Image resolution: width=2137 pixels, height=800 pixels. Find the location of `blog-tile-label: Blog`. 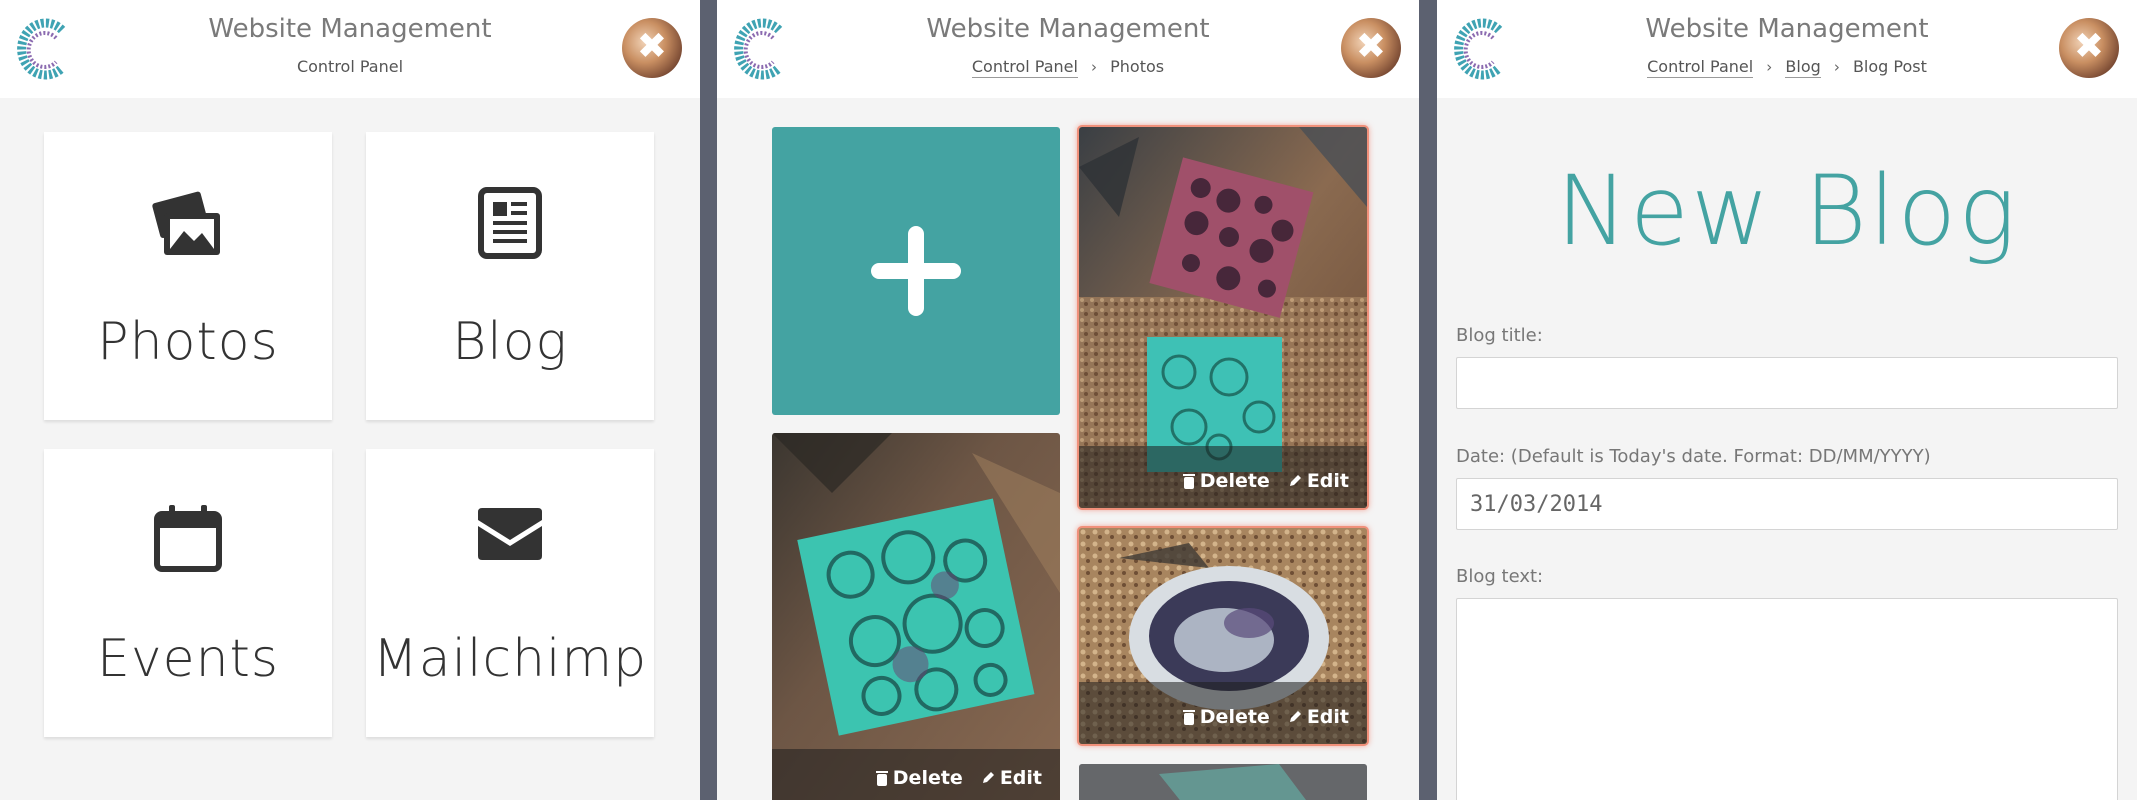

blog-tile-label: Blog is located at coordinates (510, 342).